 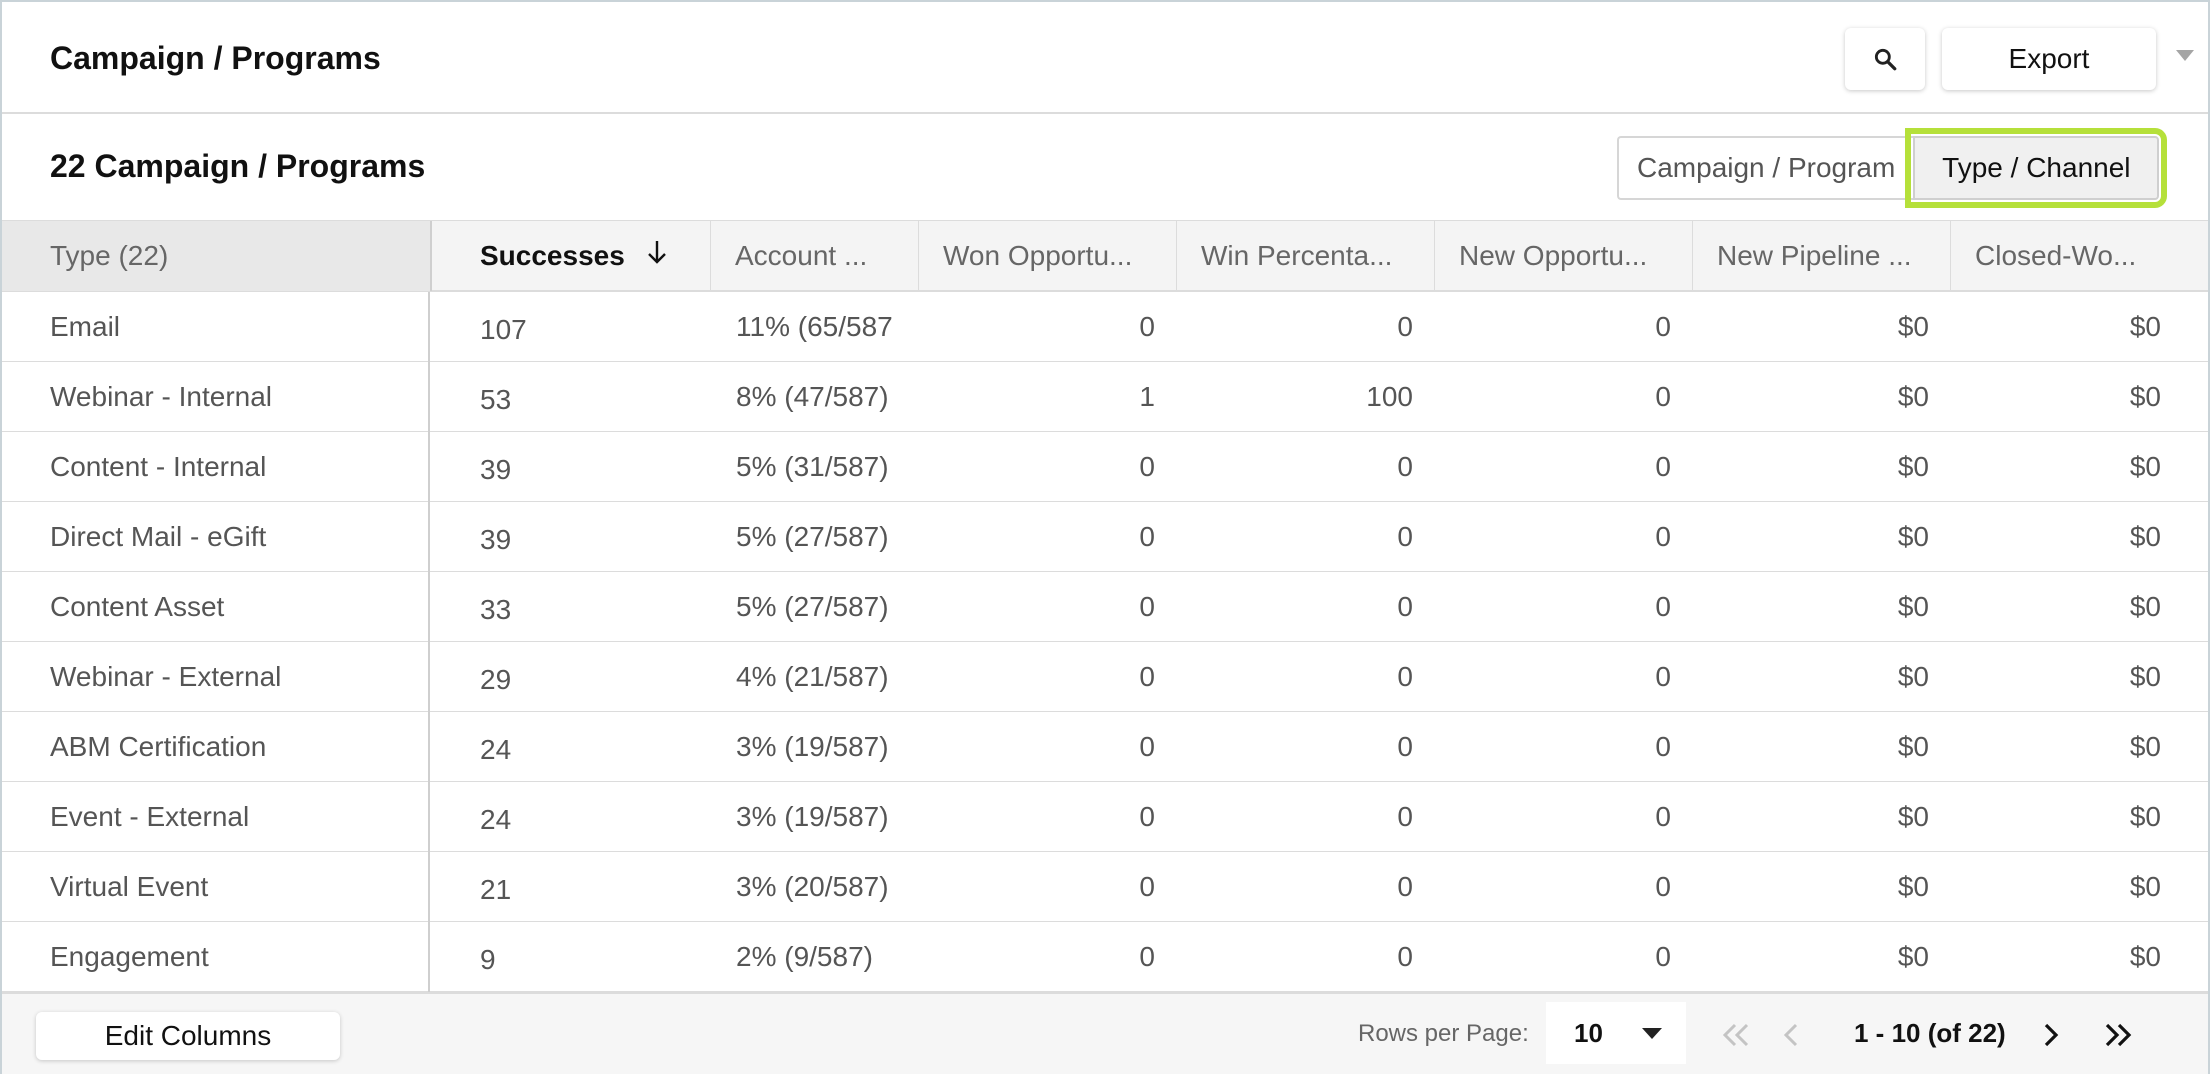 What do you see at coordinates (188, 1036) in the screenshot?
I see `edit-columns-button: Edit Columns` at bounding box center [188, 1036].